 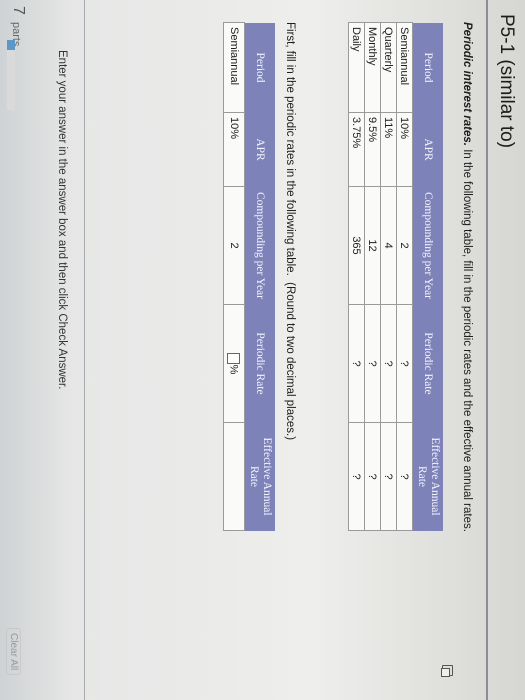 I want to click on table-row: Quarterly 11% 4 ? ?, so click(x=388, y=276).